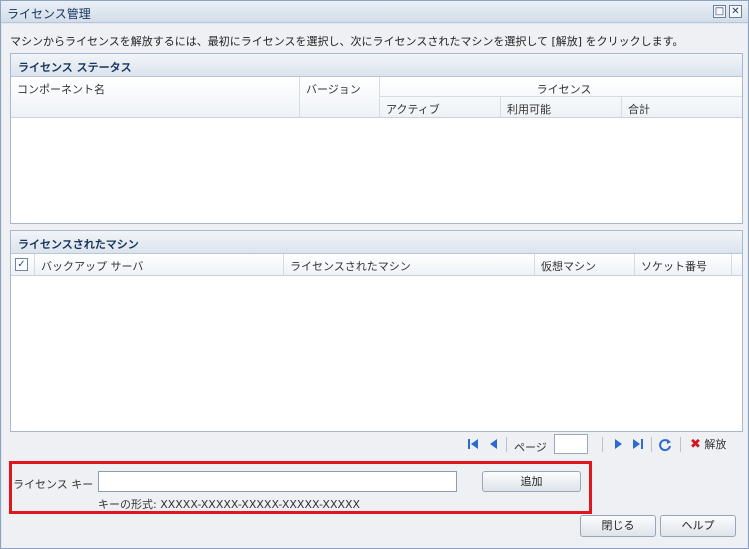  Describe the element at coordinates (531, 481) in the screenshot. I see `add-button: 追加` at that location.